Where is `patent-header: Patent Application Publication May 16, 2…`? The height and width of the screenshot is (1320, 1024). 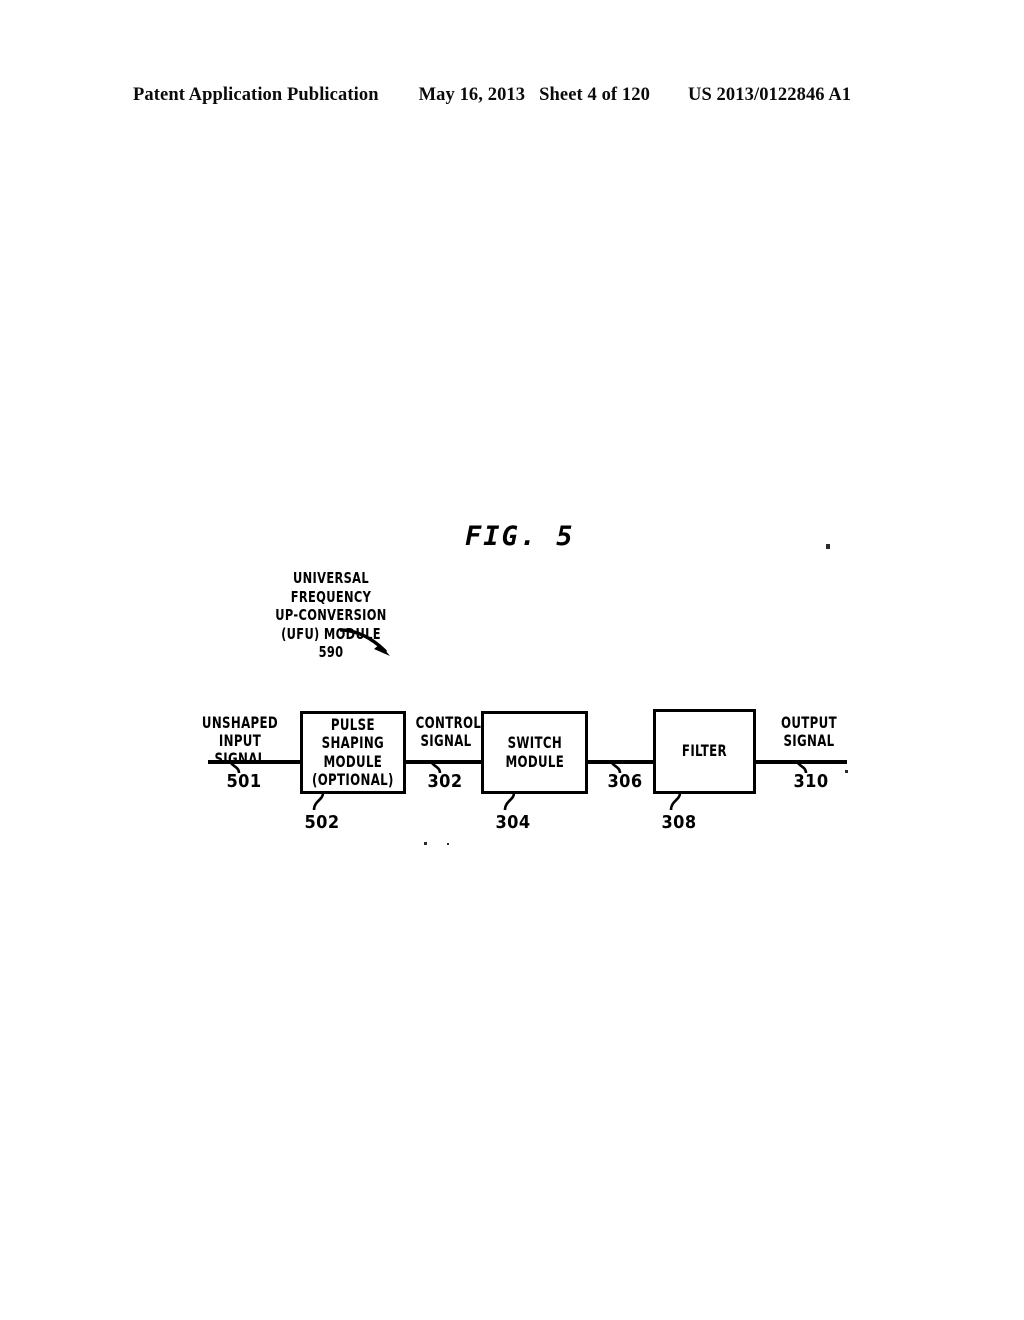 patent-header: Patent Application Publication May 16, 2… is located at coordinates (513, 100).